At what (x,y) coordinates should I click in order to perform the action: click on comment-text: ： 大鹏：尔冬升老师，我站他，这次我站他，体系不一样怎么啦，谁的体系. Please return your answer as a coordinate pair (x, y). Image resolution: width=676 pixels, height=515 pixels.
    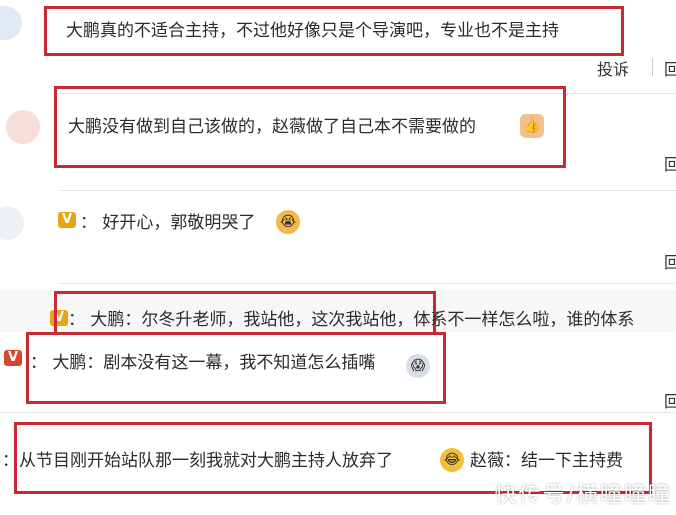
    Looking at the image, I should click on (351, 320).